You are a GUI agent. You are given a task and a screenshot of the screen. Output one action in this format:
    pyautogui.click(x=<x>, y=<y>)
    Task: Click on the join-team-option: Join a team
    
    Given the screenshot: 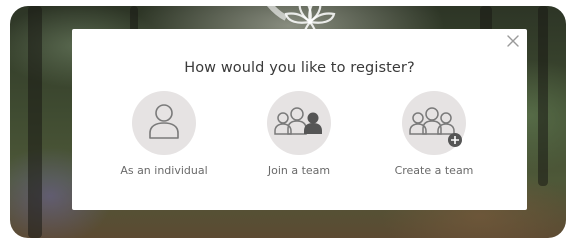 What is the action you would take?
    pyautogui.click(x=299, y=136)
    